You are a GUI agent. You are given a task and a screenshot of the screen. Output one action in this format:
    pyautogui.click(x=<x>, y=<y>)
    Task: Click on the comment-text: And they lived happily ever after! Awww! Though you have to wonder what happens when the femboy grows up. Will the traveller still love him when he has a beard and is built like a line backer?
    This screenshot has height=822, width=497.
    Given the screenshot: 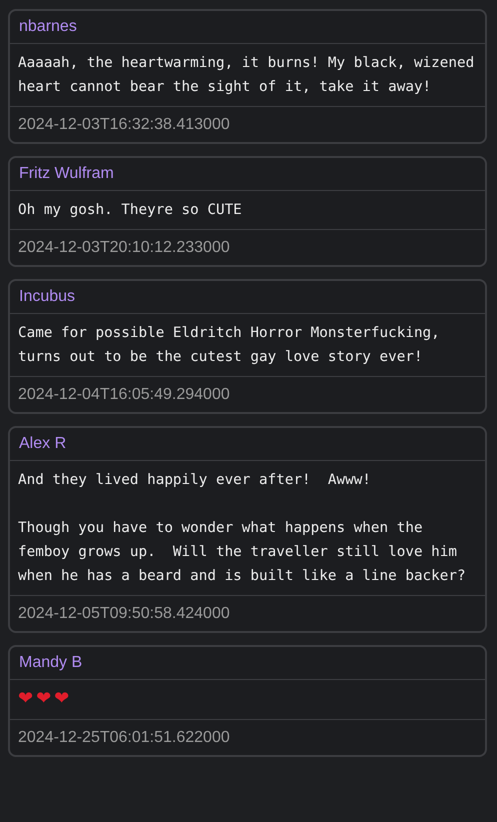 What is the action you would take?
    pyautogui.click(x=242, y=528)
    